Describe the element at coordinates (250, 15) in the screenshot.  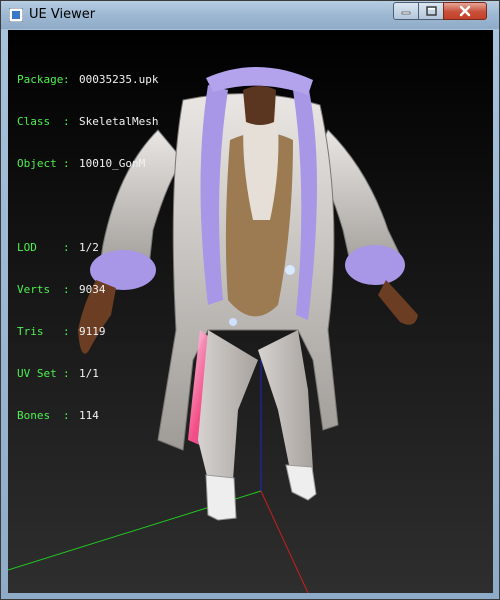
I see `title-bar: UE Viewer` at that location.